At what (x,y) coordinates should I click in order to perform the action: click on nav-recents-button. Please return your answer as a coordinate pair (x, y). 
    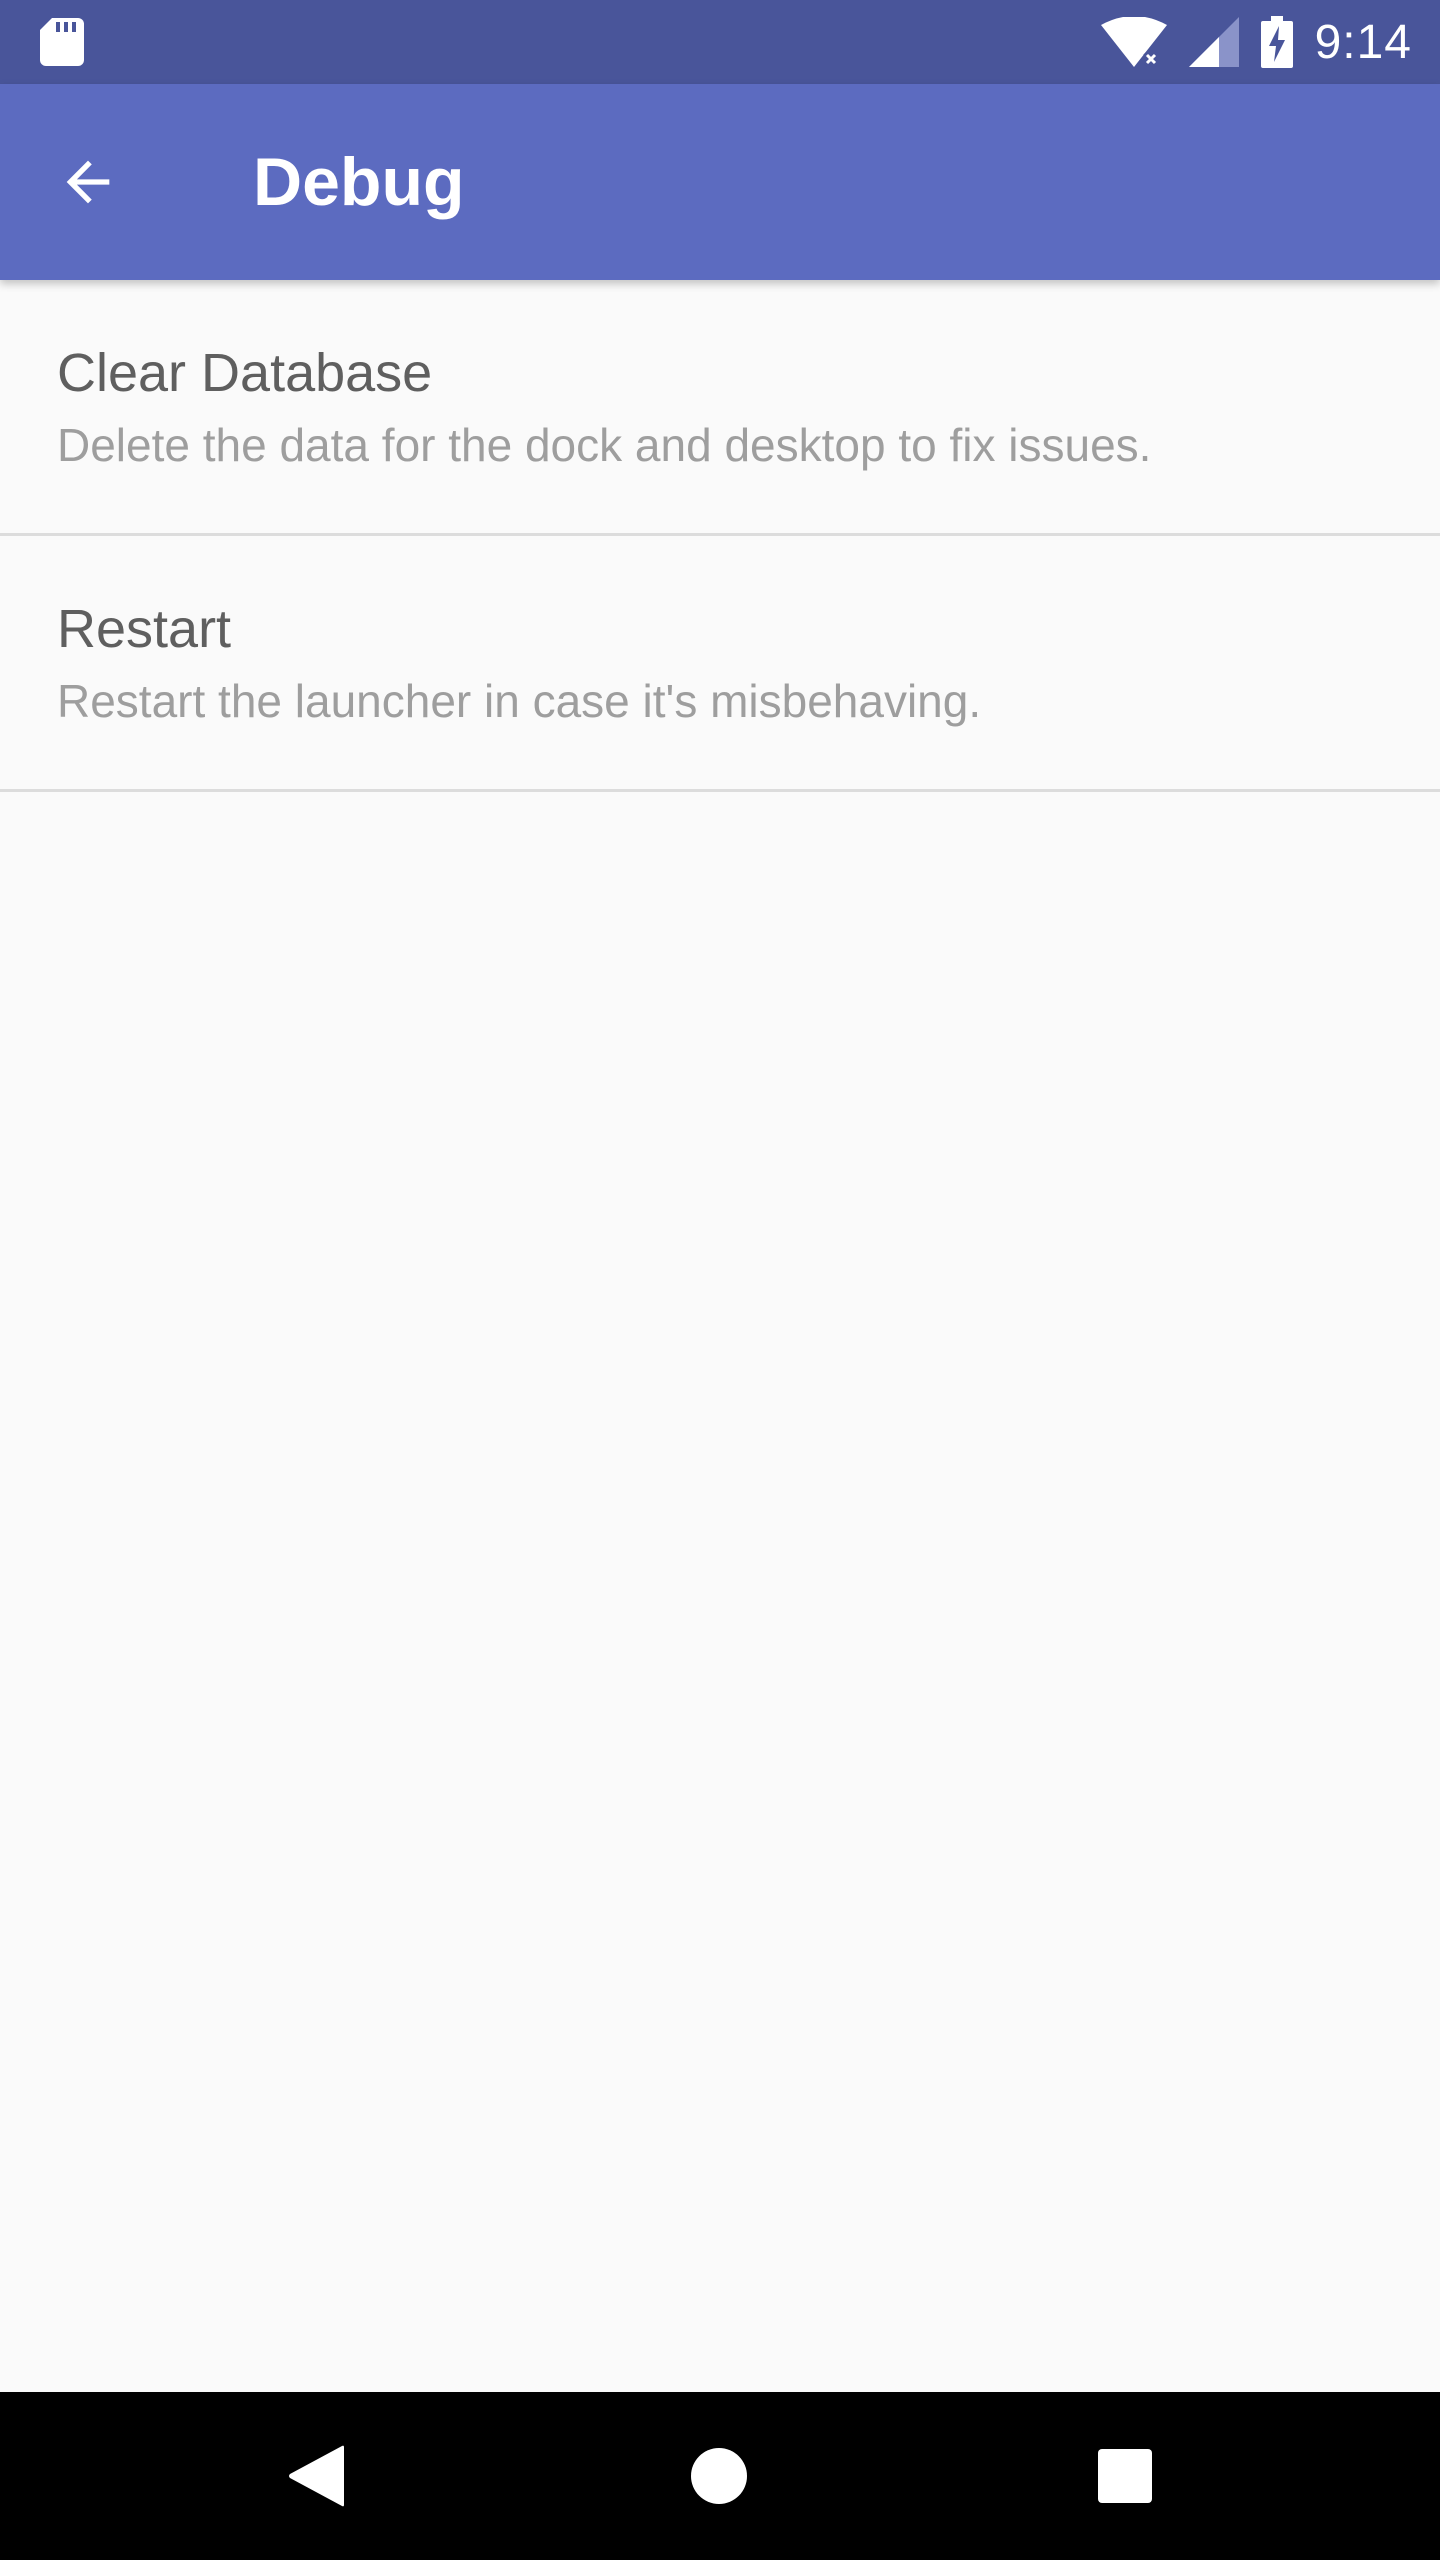
    Looking at the image, I should click on (1125, 2476).